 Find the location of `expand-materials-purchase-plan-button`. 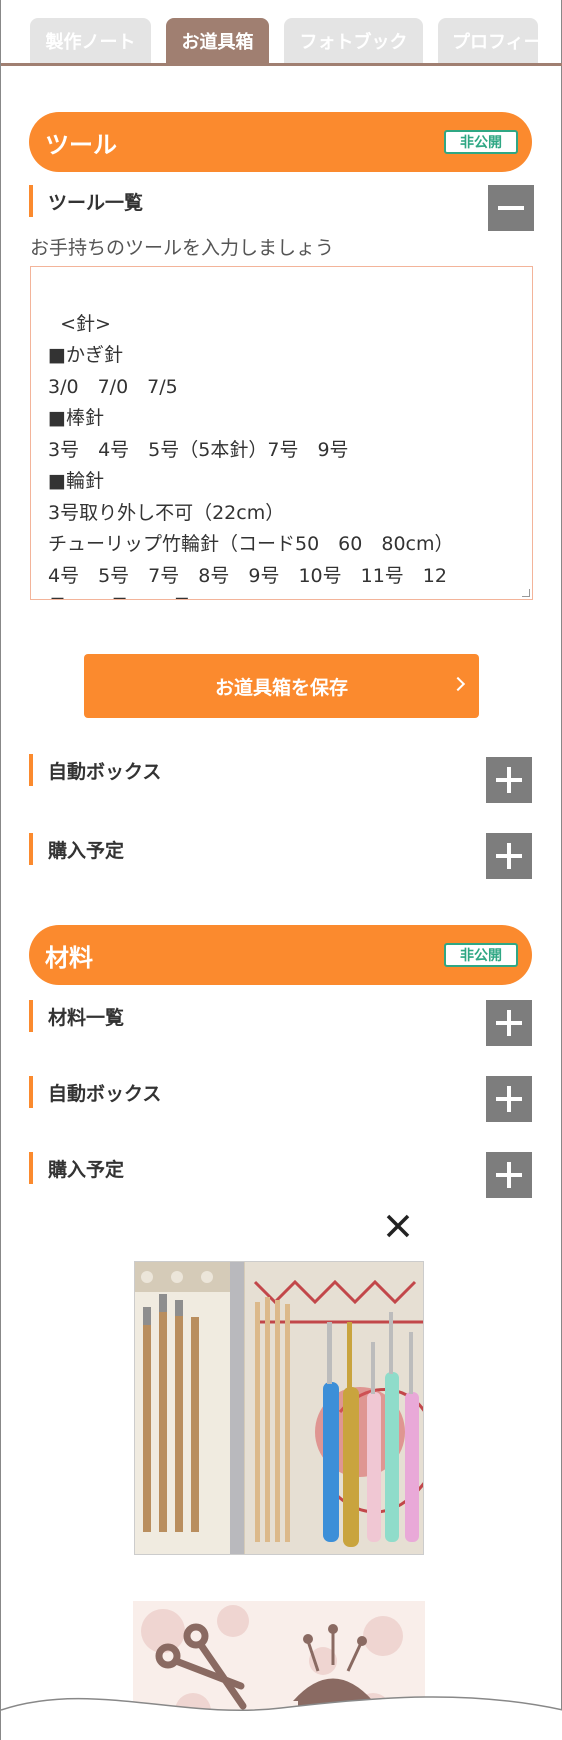

expand-materials-purchase-plan-button is located at coordinates (509, 1175).